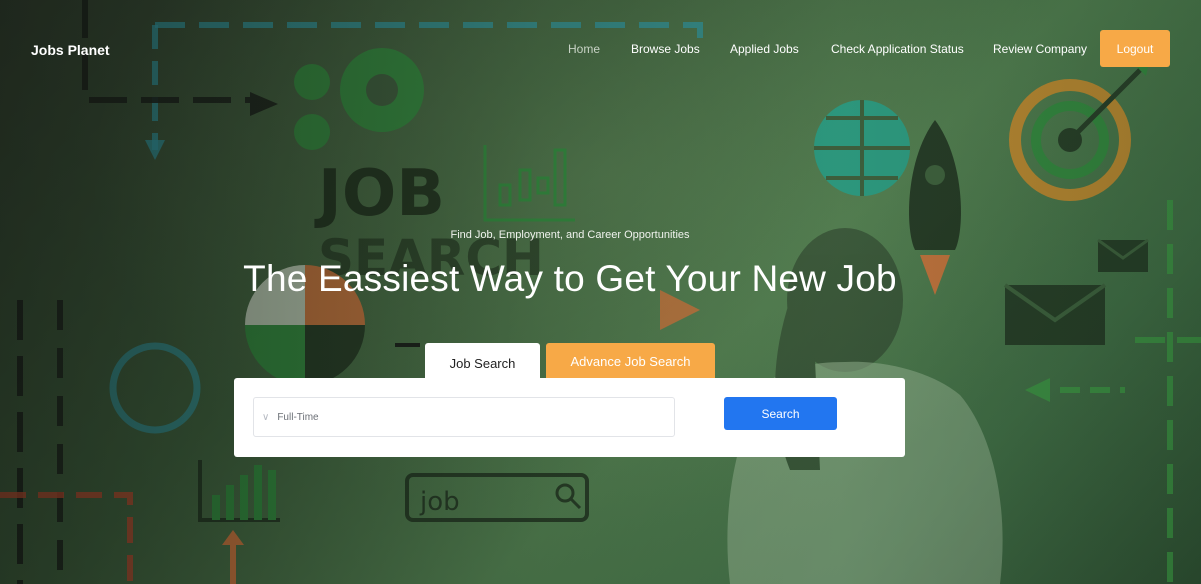  Describe the element at coordinates (780, 413) in the screenshot. I see `search-button: Search` at that location.